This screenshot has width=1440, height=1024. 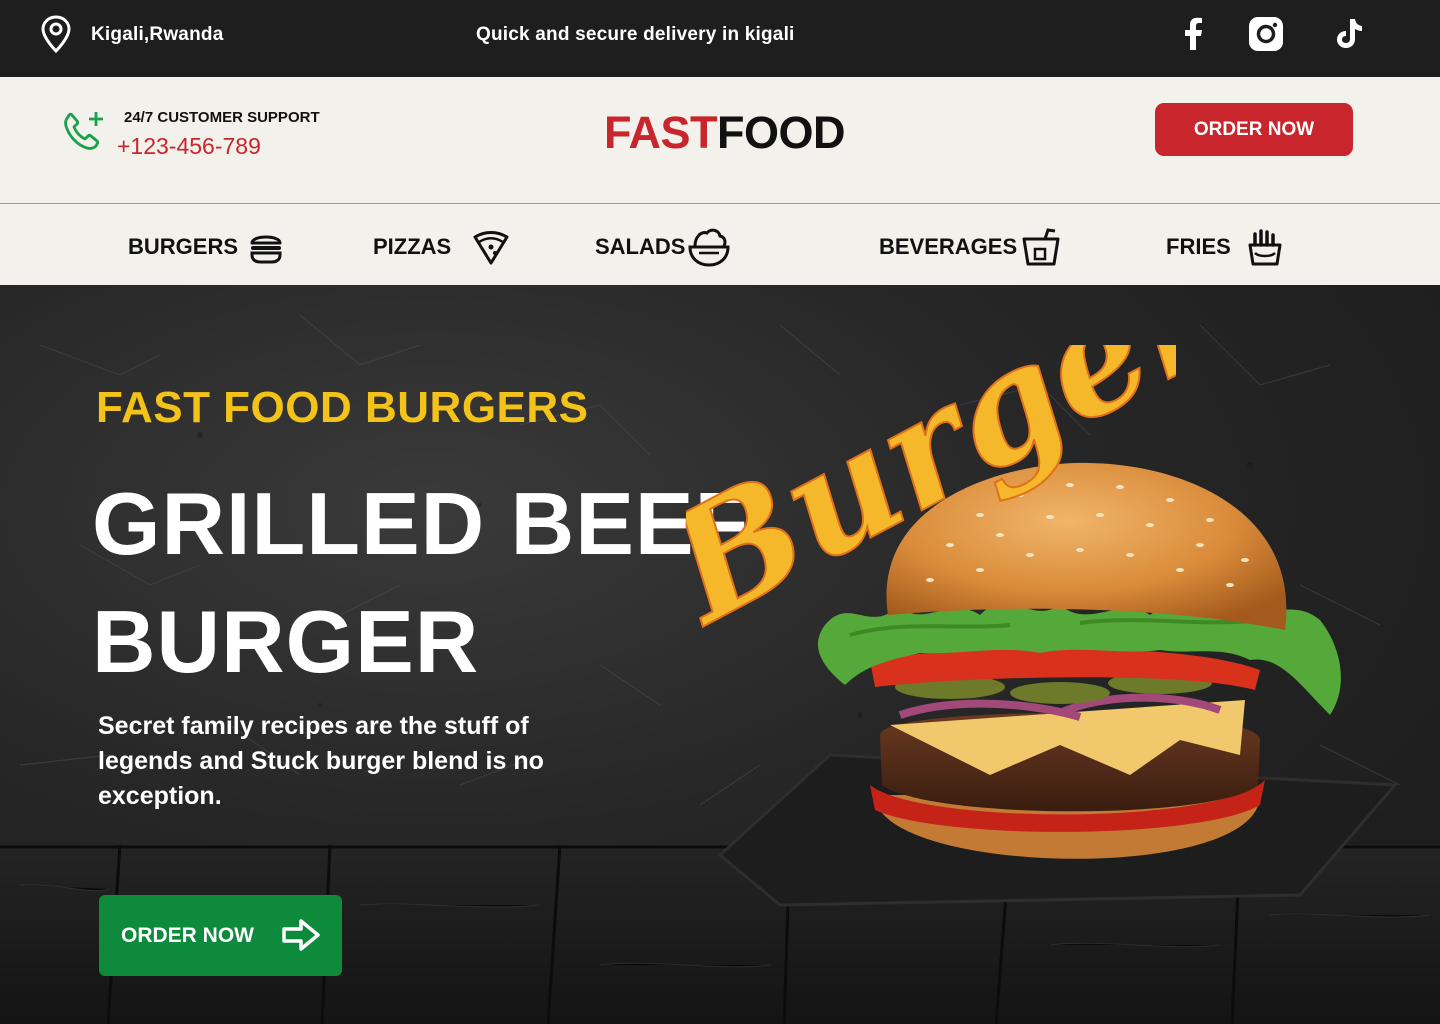 I want to click on hero-title: GRILLED BEEF BURGER, so click(x=420, y=583).